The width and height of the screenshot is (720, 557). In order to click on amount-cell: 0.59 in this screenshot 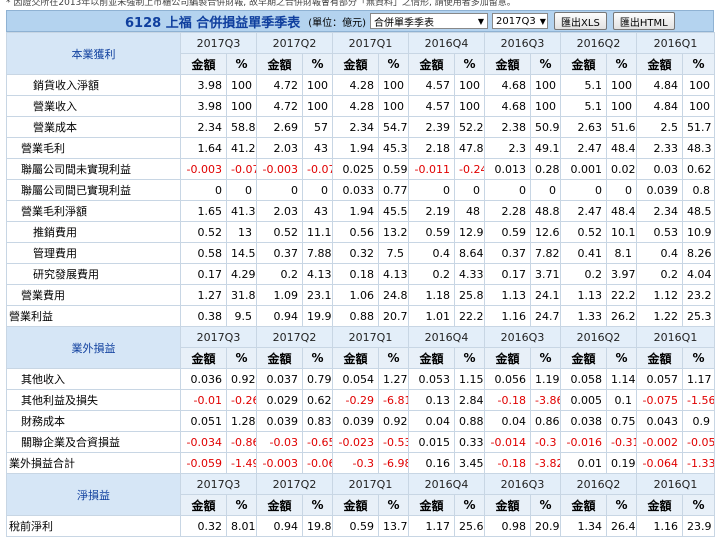, I will do `click(431, 232)`.